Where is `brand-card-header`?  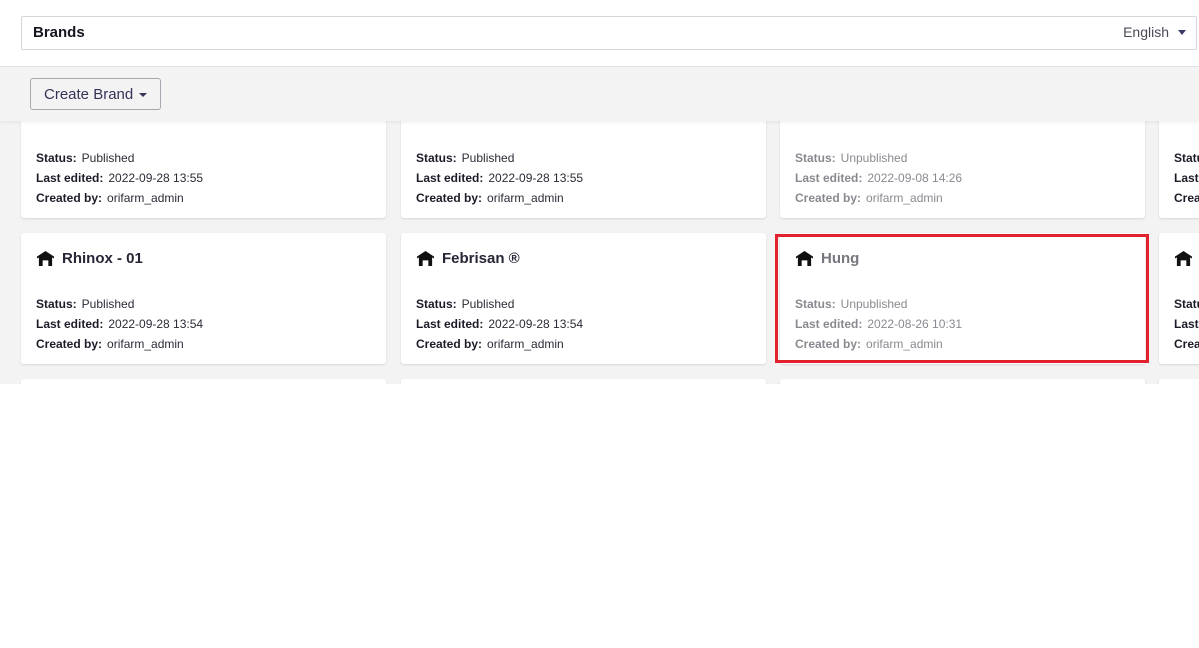 brand-card-header is located at coordinates (1183, 258).